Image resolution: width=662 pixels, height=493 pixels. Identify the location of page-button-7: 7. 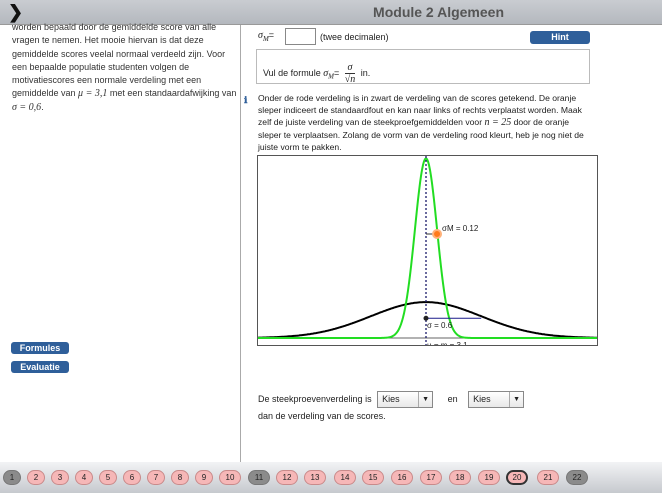
(156, 477).